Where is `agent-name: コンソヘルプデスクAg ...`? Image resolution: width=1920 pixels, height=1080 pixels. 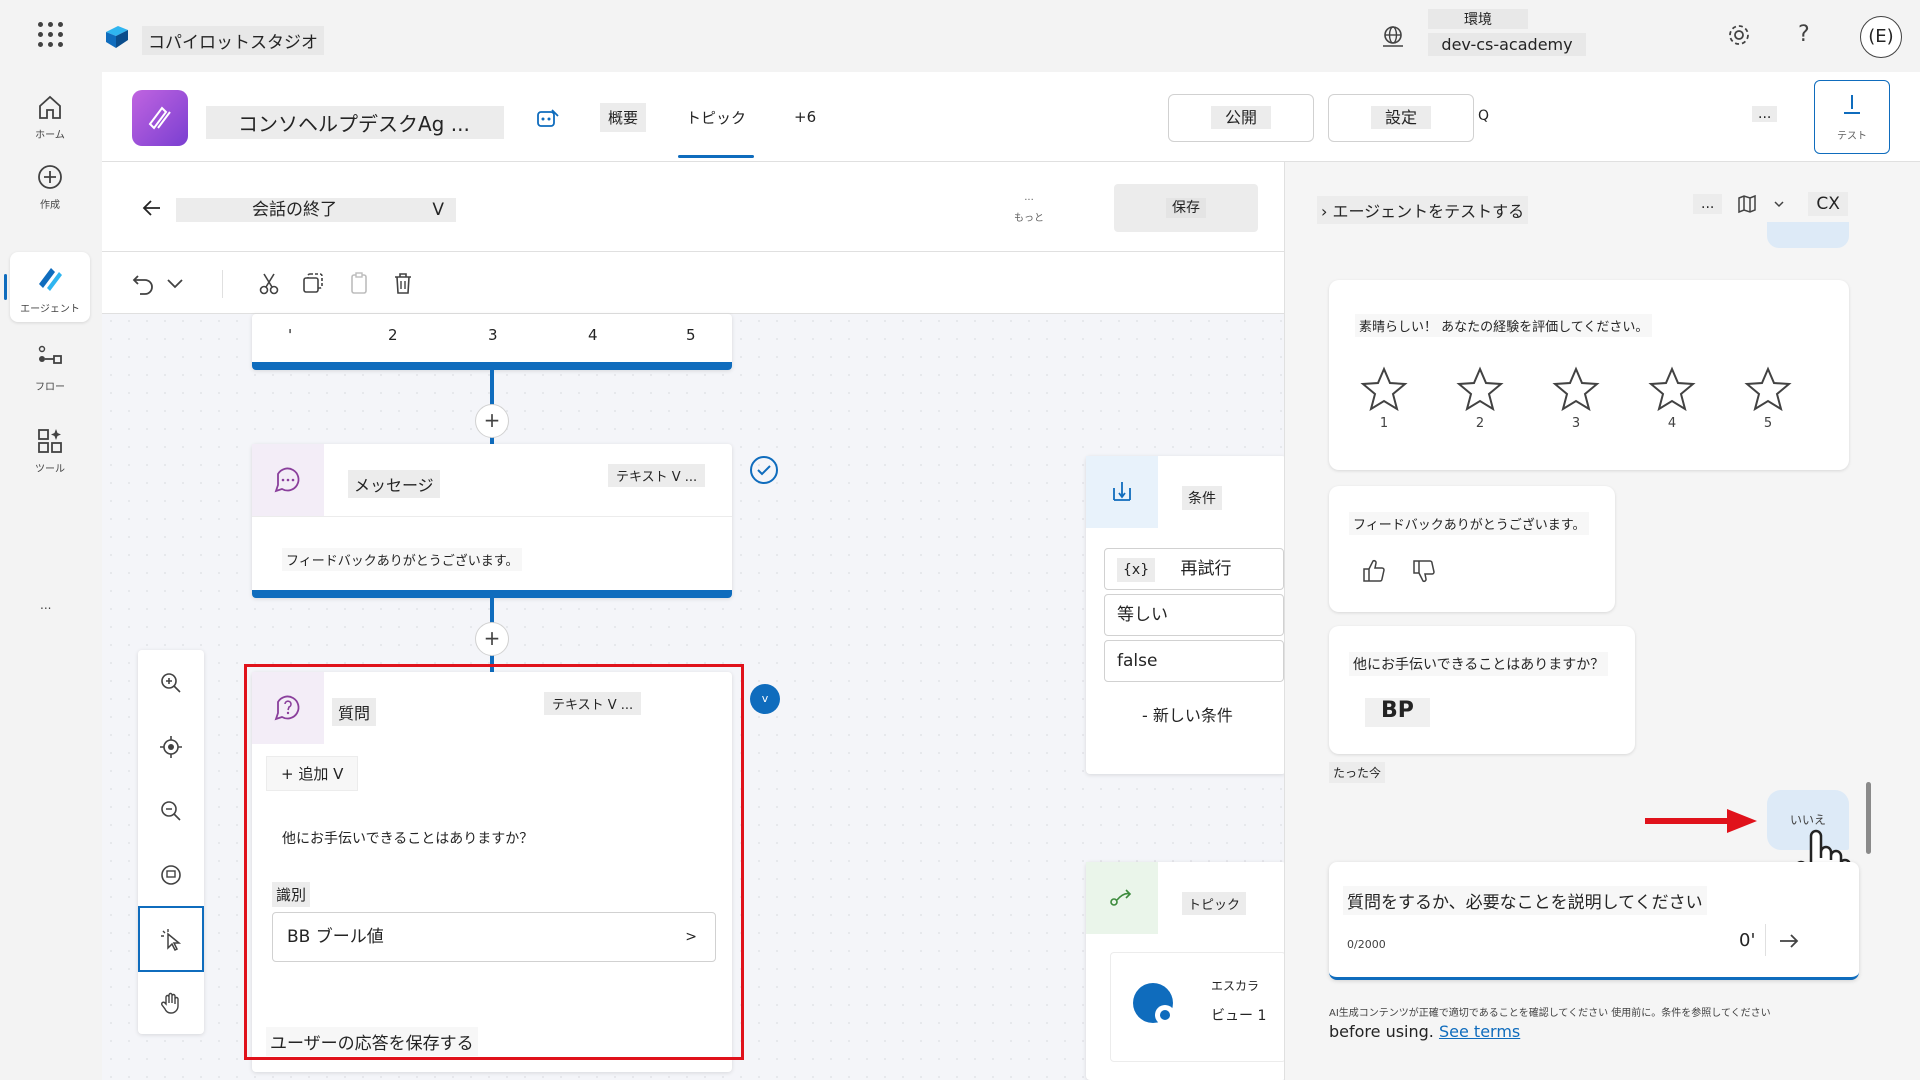
agent-name: コンソヘルプデスクAg ... is located at coordinates (355, 122).